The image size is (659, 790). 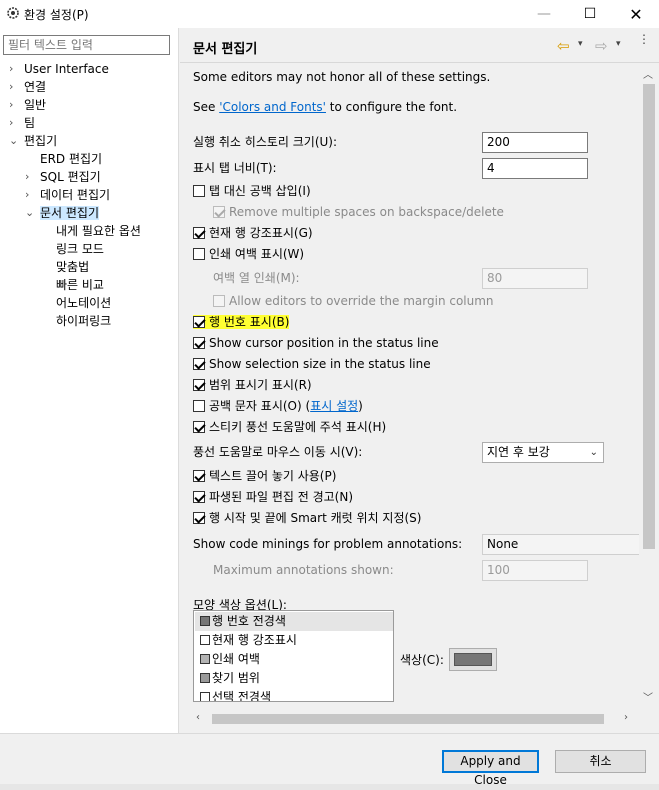 I want to click on list-item: 찾기 범위, so click(x=294, y=678).